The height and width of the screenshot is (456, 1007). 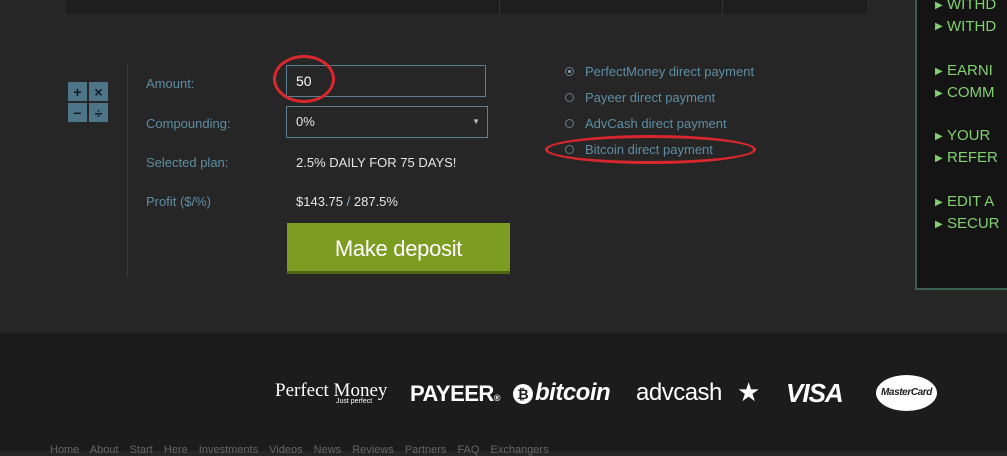 I want to click on advcash-star-icon: ★, so click(x=749, y=392).